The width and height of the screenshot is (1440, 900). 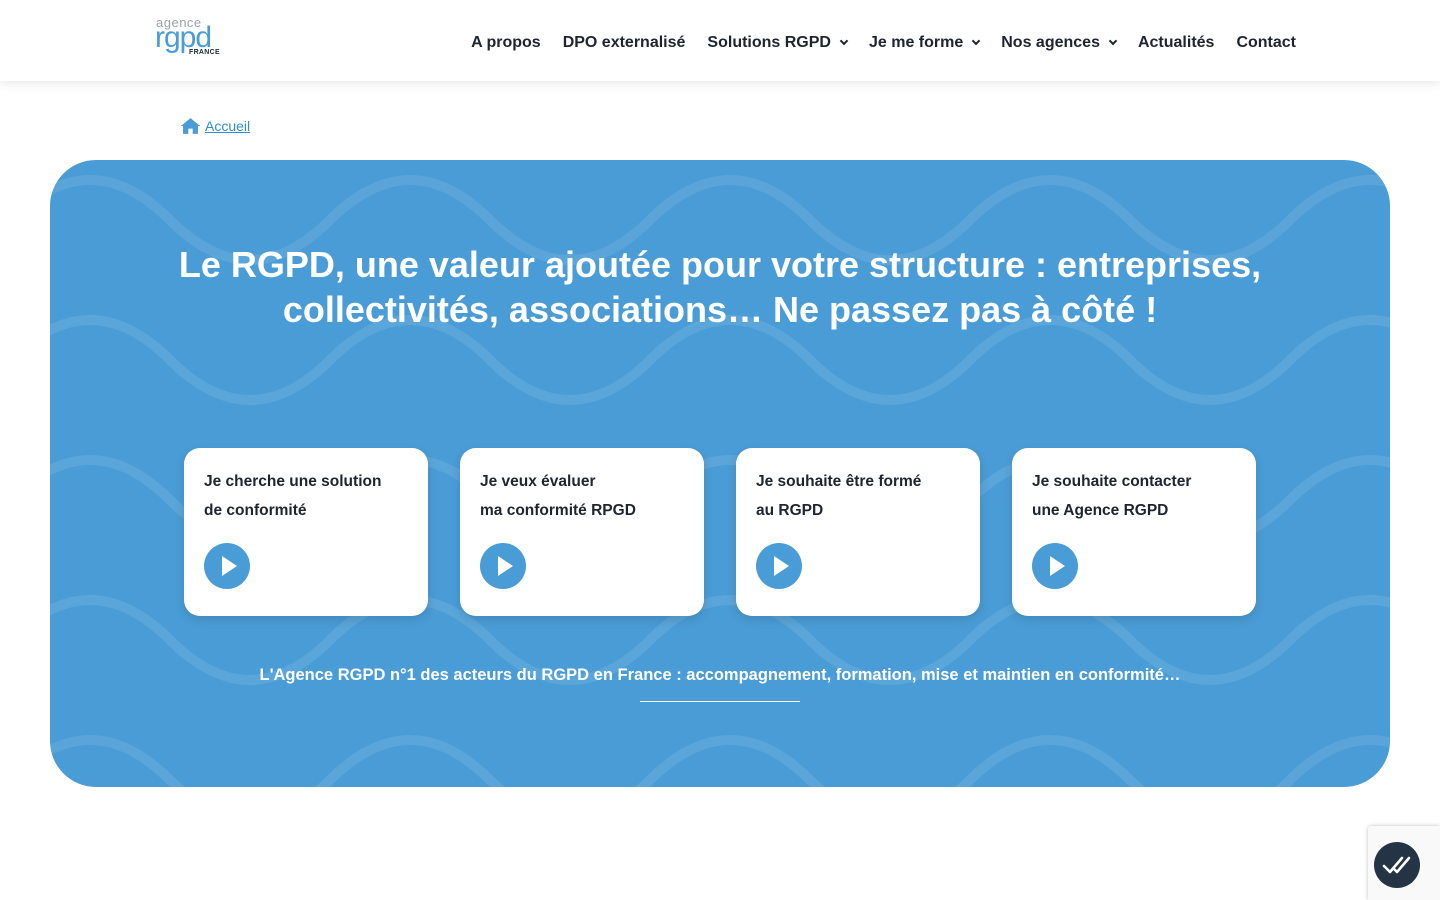 I want to click on nav-item-contact: Contact, so click(x=1266, y=43).